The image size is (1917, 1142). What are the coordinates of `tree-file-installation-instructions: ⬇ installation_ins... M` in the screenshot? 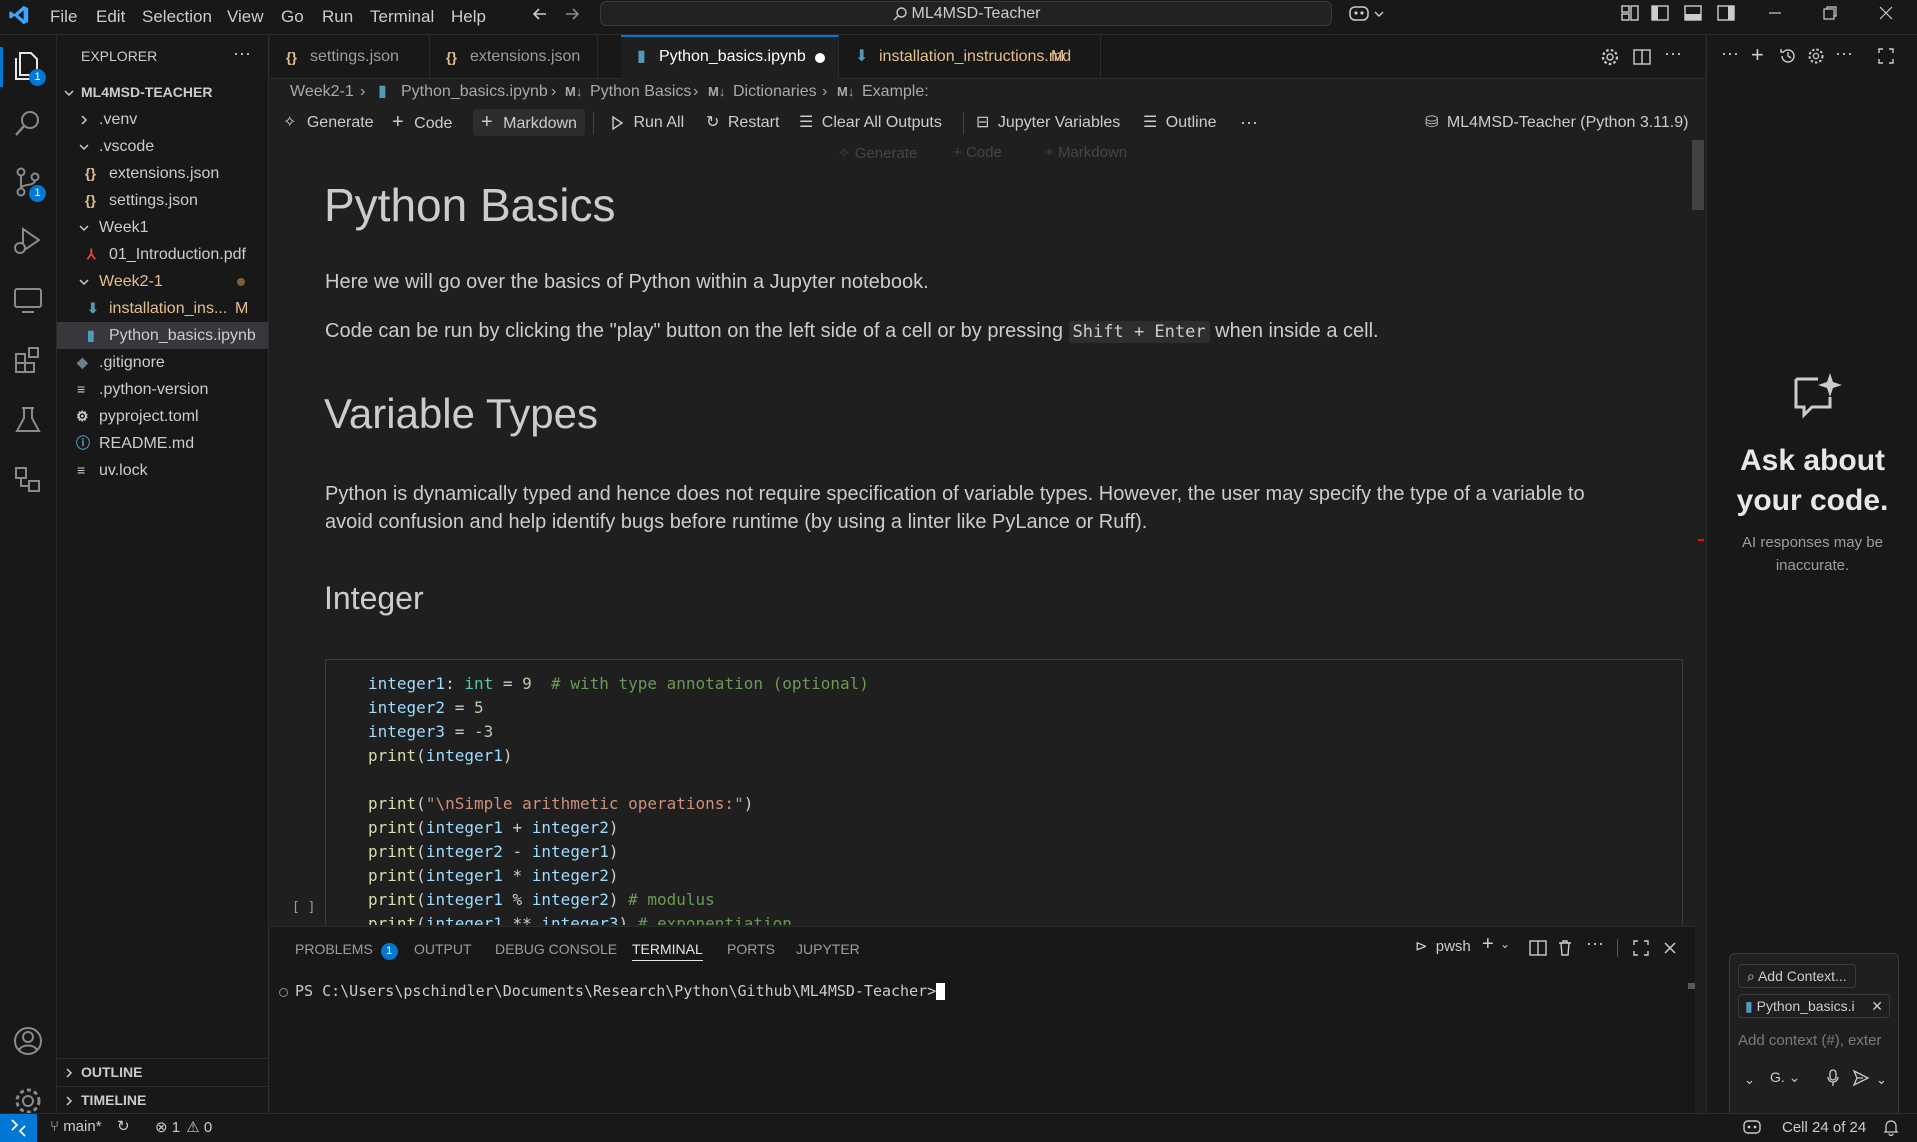 It's located at (162, 308).